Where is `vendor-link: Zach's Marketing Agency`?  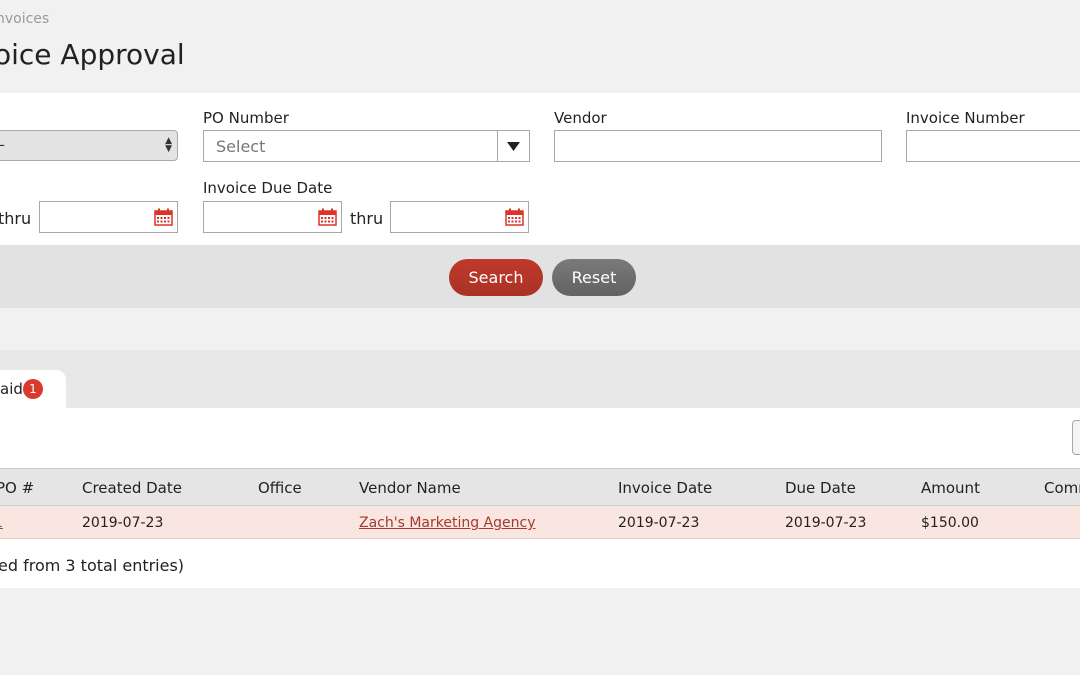 vendor-link: Zach's Marketing Agency is located at coordinates (447, 523).